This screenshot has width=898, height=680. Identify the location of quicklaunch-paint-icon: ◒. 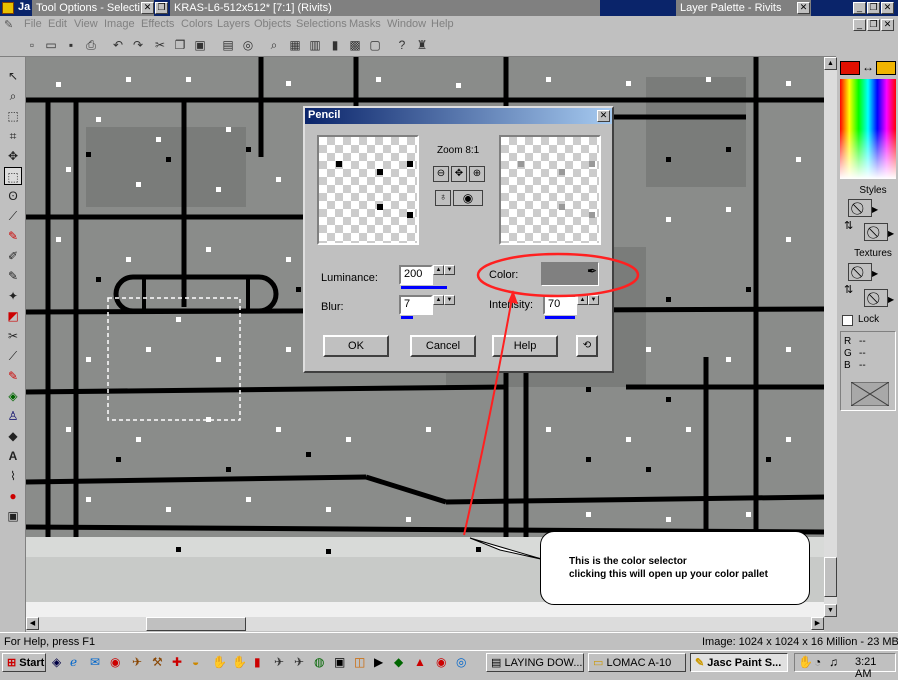
(195, 662).